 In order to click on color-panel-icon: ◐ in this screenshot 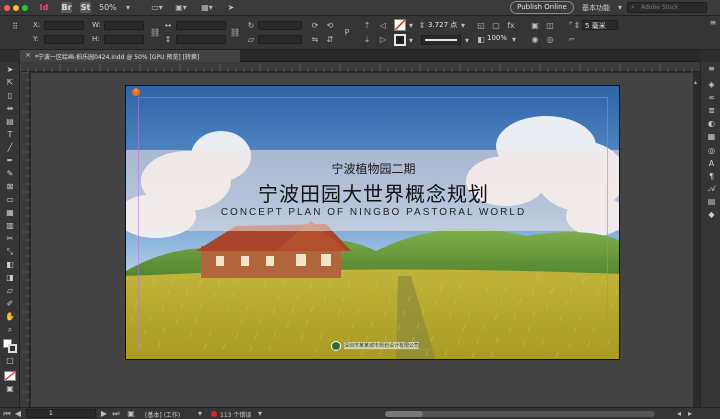, I will do `click(711, 124)`.